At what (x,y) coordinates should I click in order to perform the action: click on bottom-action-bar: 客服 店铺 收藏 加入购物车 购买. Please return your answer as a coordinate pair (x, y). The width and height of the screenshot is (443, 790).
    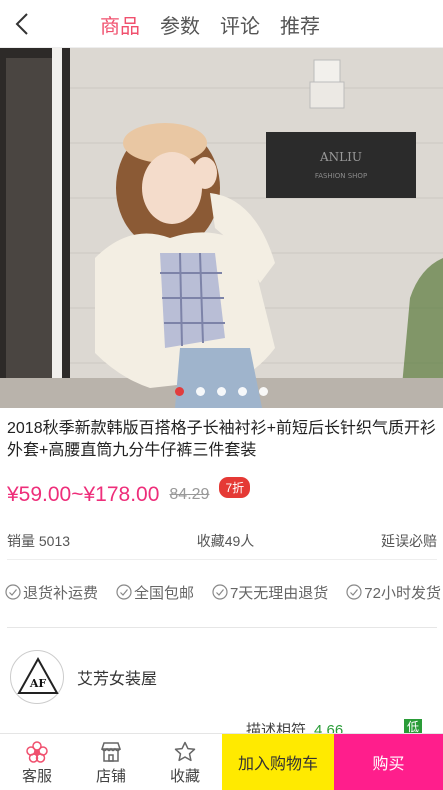
    Looking at the image, I should click on (221, 761).